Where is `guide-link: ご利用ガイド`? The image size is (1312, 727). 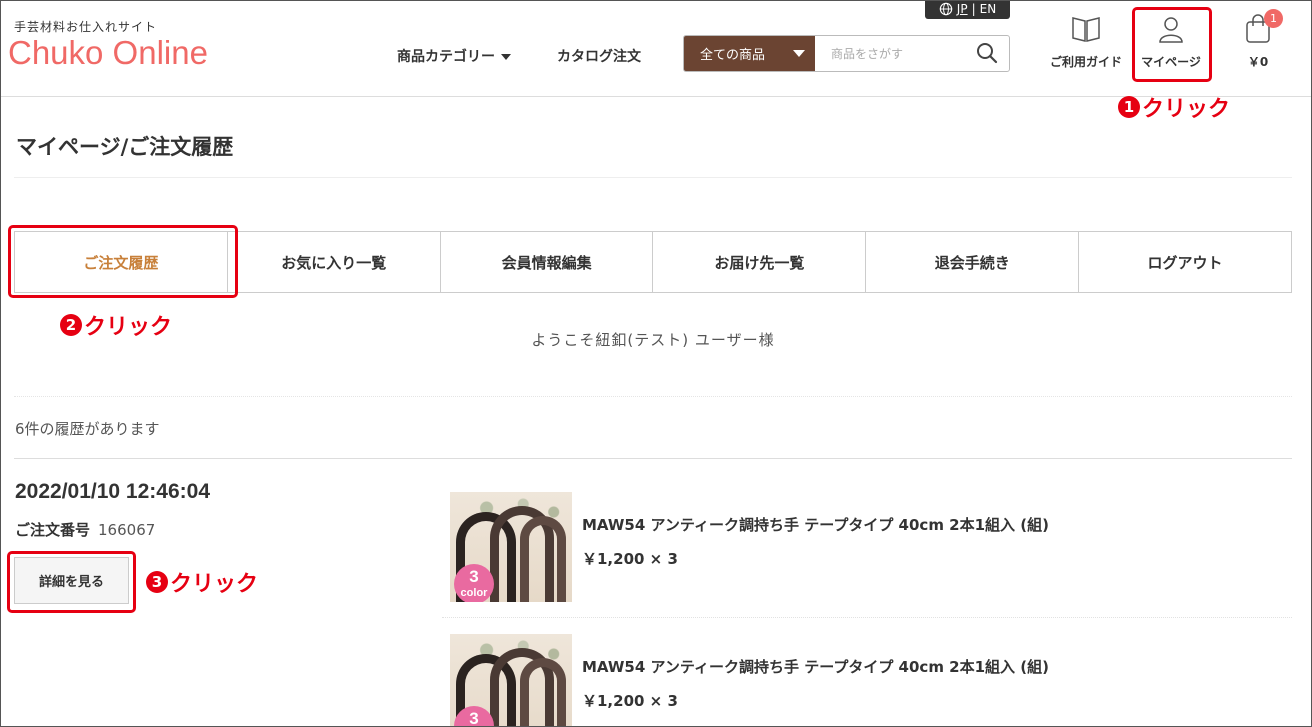
guide-link: ご利用ガイド is located at coordinates (1086, 42).